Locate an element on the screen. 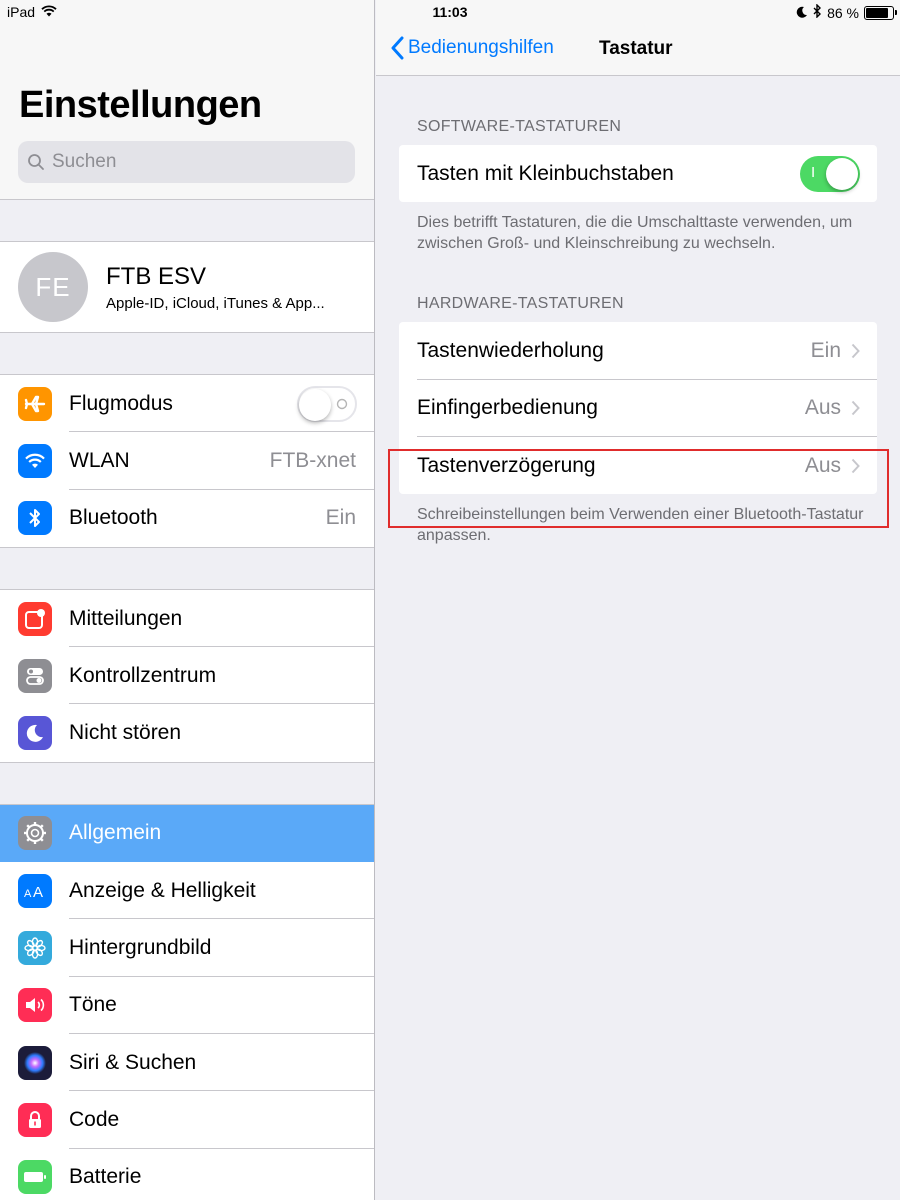 This screenshot has width=900, height=1200. chevron-left-icon is located at coordinates (397, 48).